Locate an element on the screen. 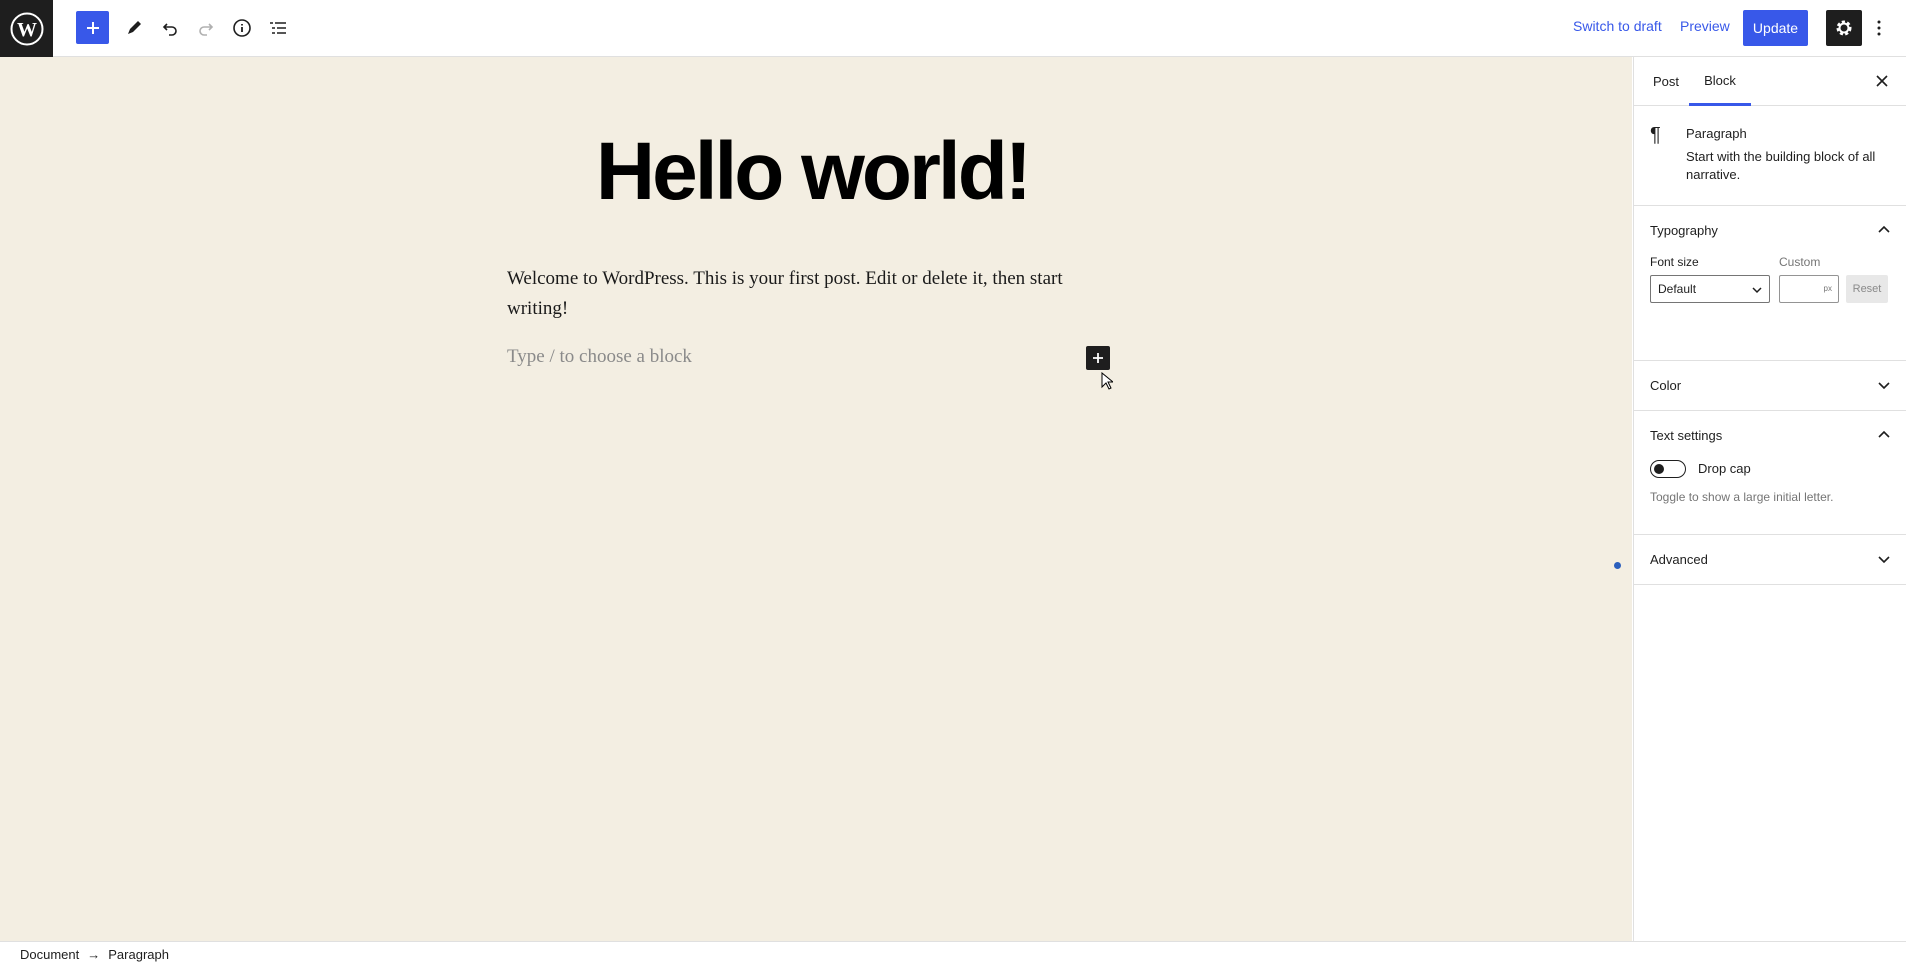 The width and height of the screenshot is (1906, 967). pencil-icon is located at coordinates (134, 27).